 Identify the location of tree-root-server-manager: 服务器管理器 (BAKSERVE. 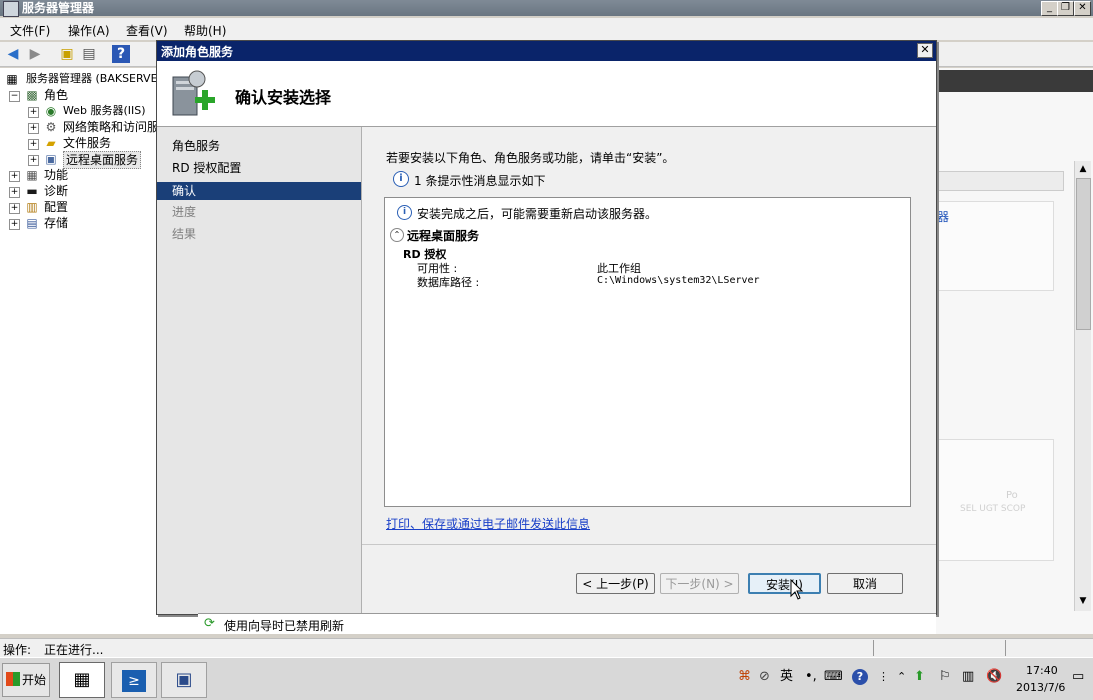
(92, 79).